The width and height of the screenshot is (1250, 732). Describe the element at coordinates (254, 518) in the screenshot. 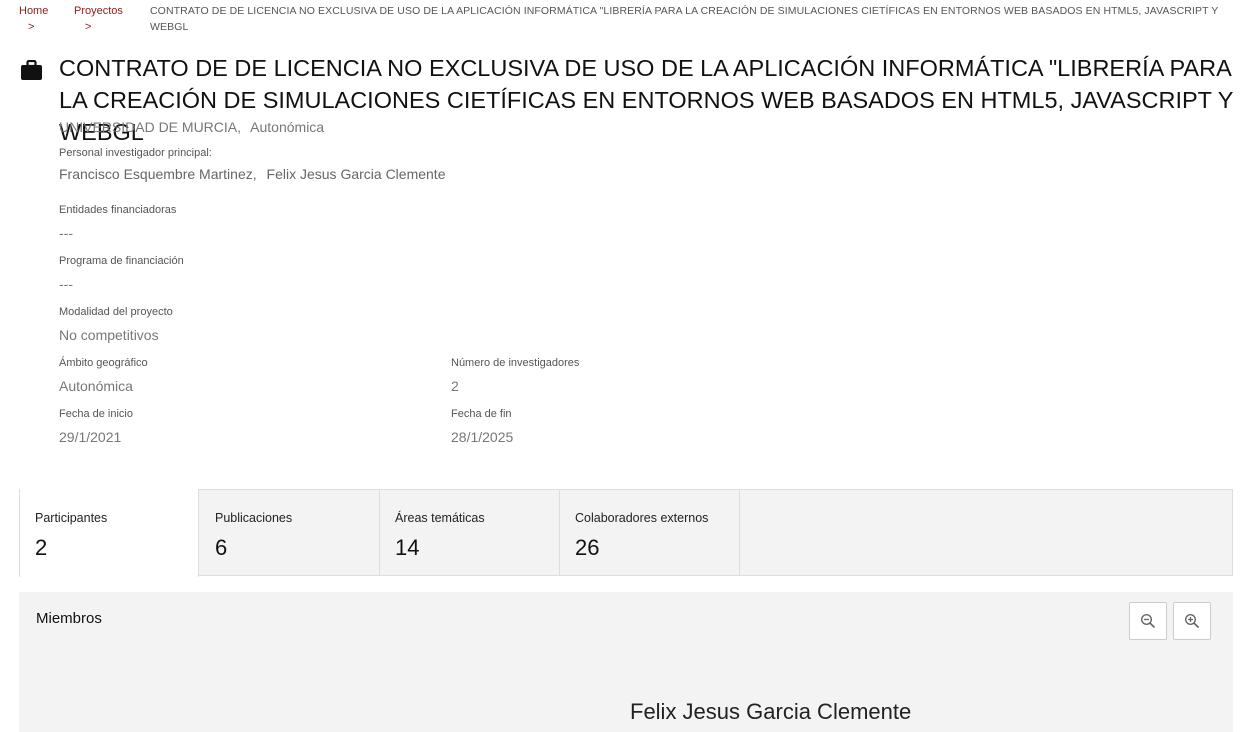

I see `tab-label: Publicaciones` at that location.